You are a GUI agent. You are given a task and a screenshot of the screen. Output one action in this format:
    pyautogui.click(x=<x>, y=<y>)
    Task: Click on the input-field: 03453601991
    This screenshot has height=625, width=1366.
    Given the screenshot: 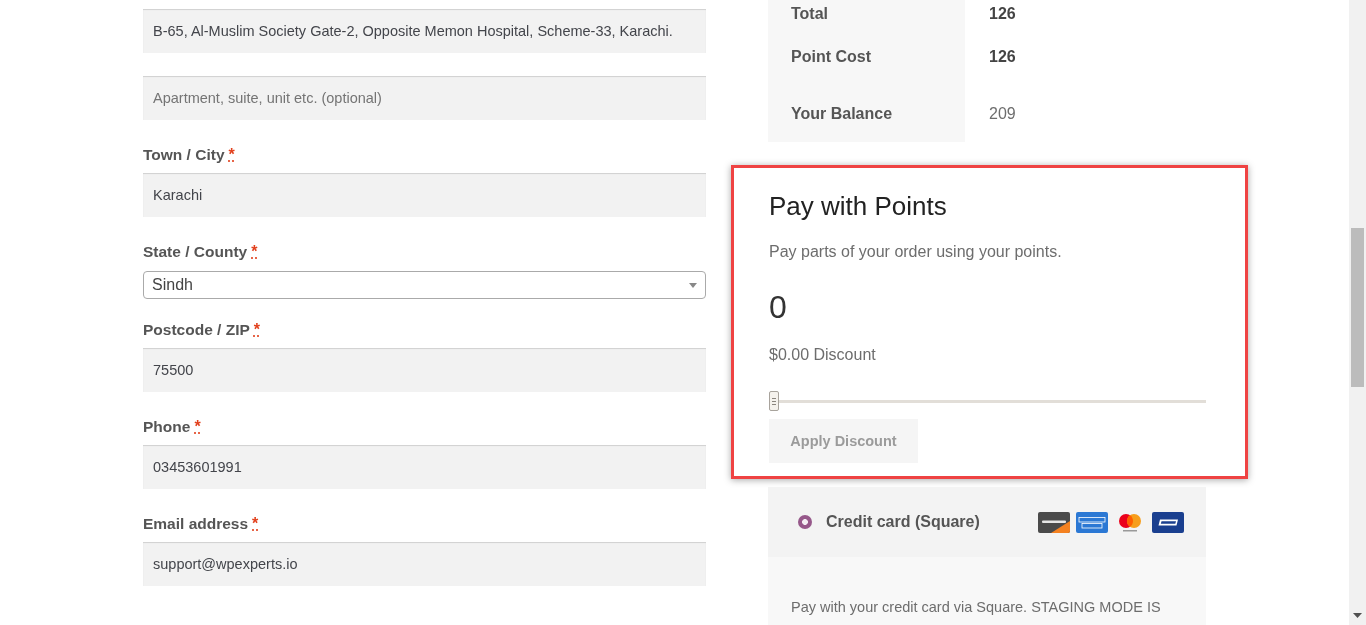 What is the action you would take?
    pyautogui.click(x=424, y=467)
    